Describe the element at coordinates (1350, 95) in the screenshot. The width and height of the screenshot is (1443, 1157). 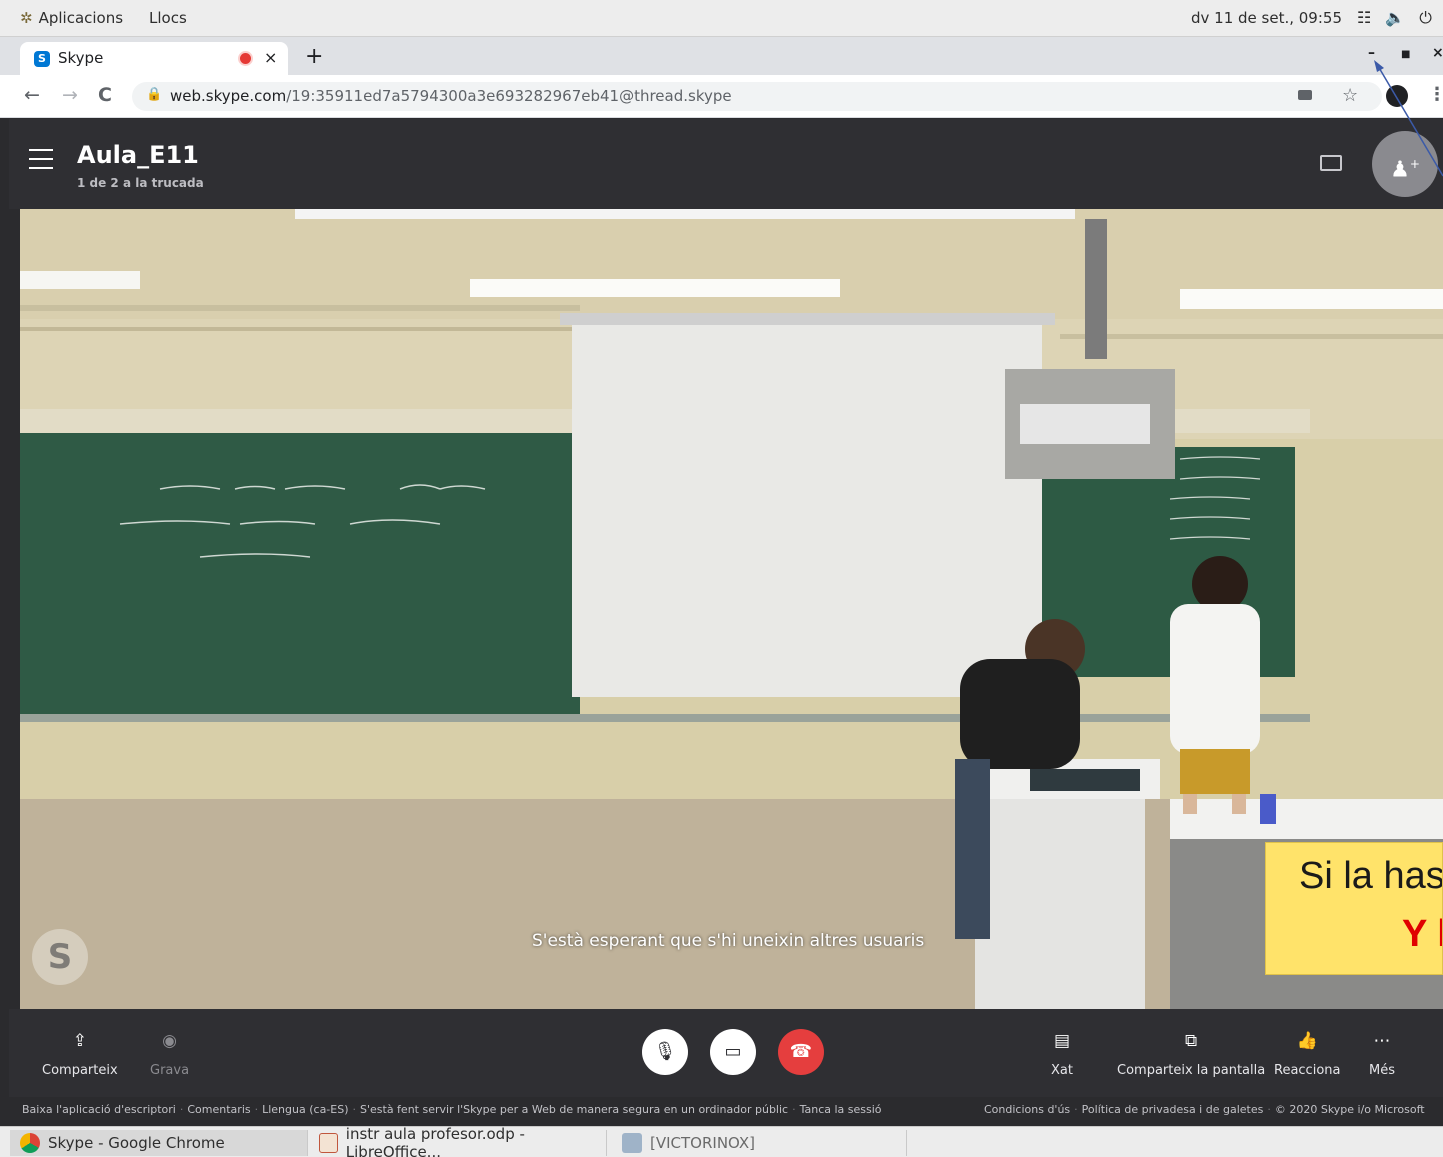
I see `bookmark-star-icon: ☆` at that location.